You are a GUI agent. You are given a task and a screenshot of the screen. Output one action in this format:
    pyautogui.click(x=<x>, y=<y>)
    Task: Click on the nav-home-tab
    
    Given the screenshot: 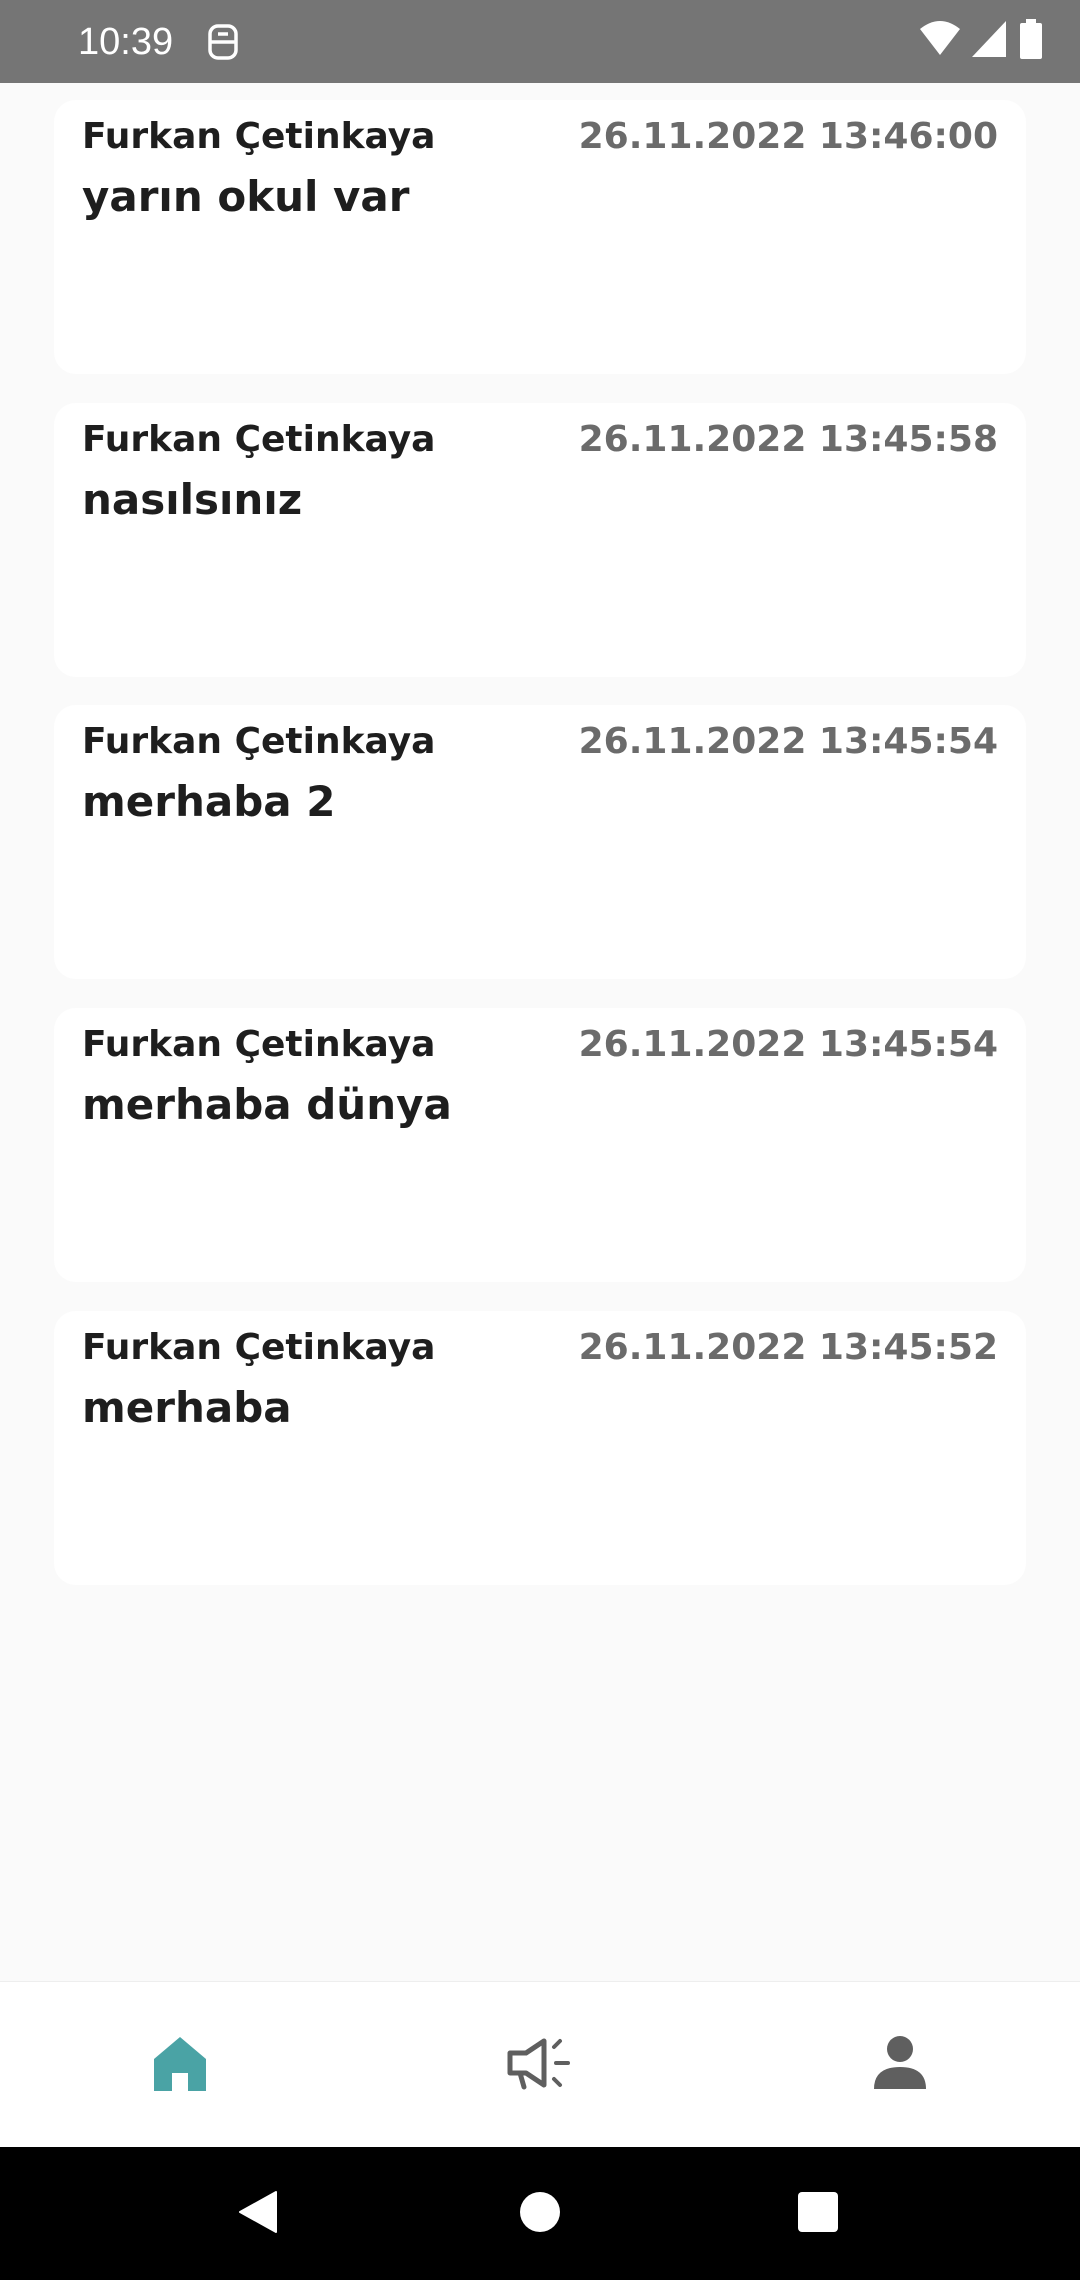 What is the action you would take?
    pyautogui.click(x=180, y=2065)
    